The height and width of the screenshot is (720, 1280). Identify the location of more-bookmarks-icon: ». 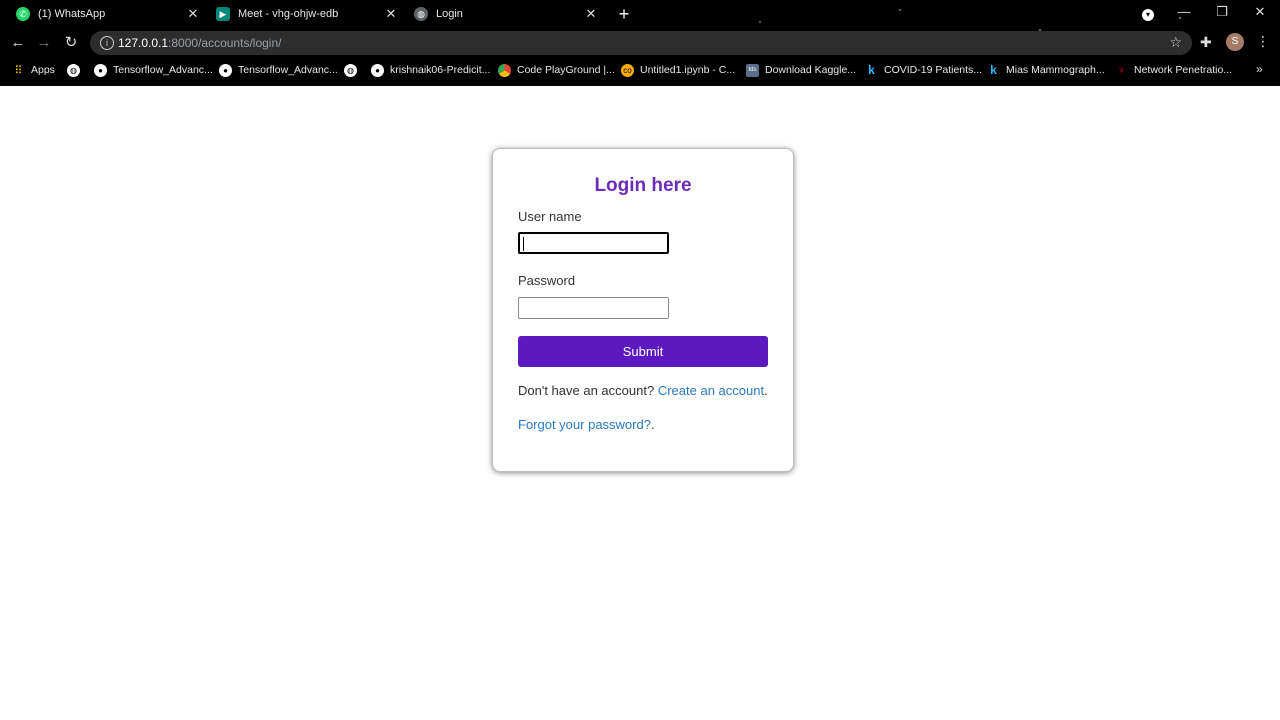
(1259, 69).